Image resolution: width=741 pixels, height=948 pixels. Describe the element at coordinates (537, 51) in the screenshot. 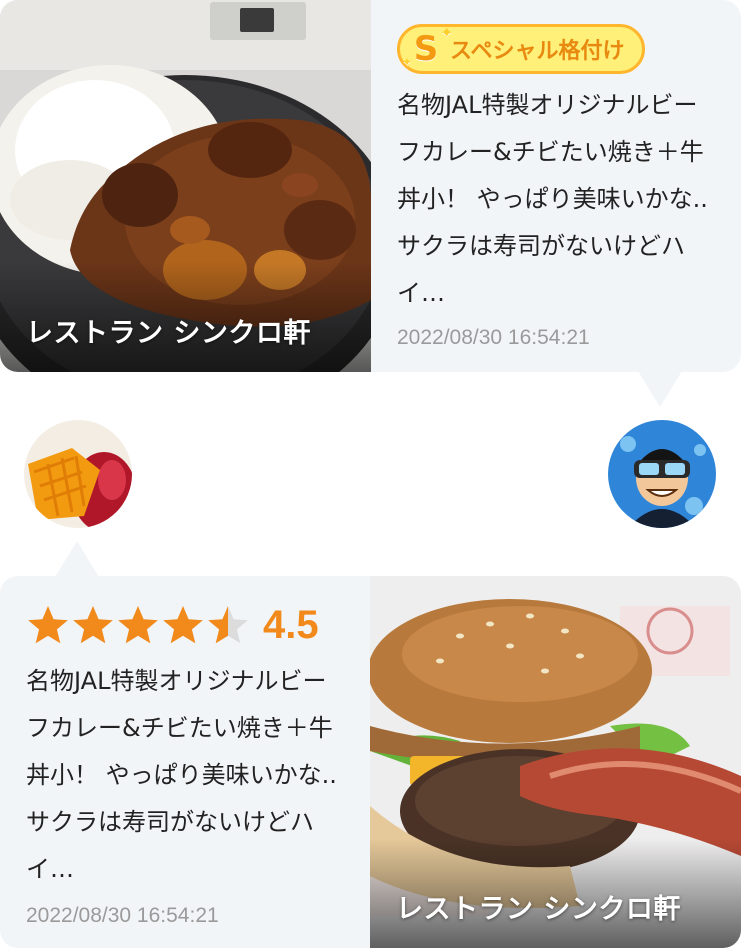

I see `special-rating-label: スペシャル格付け` at that location.